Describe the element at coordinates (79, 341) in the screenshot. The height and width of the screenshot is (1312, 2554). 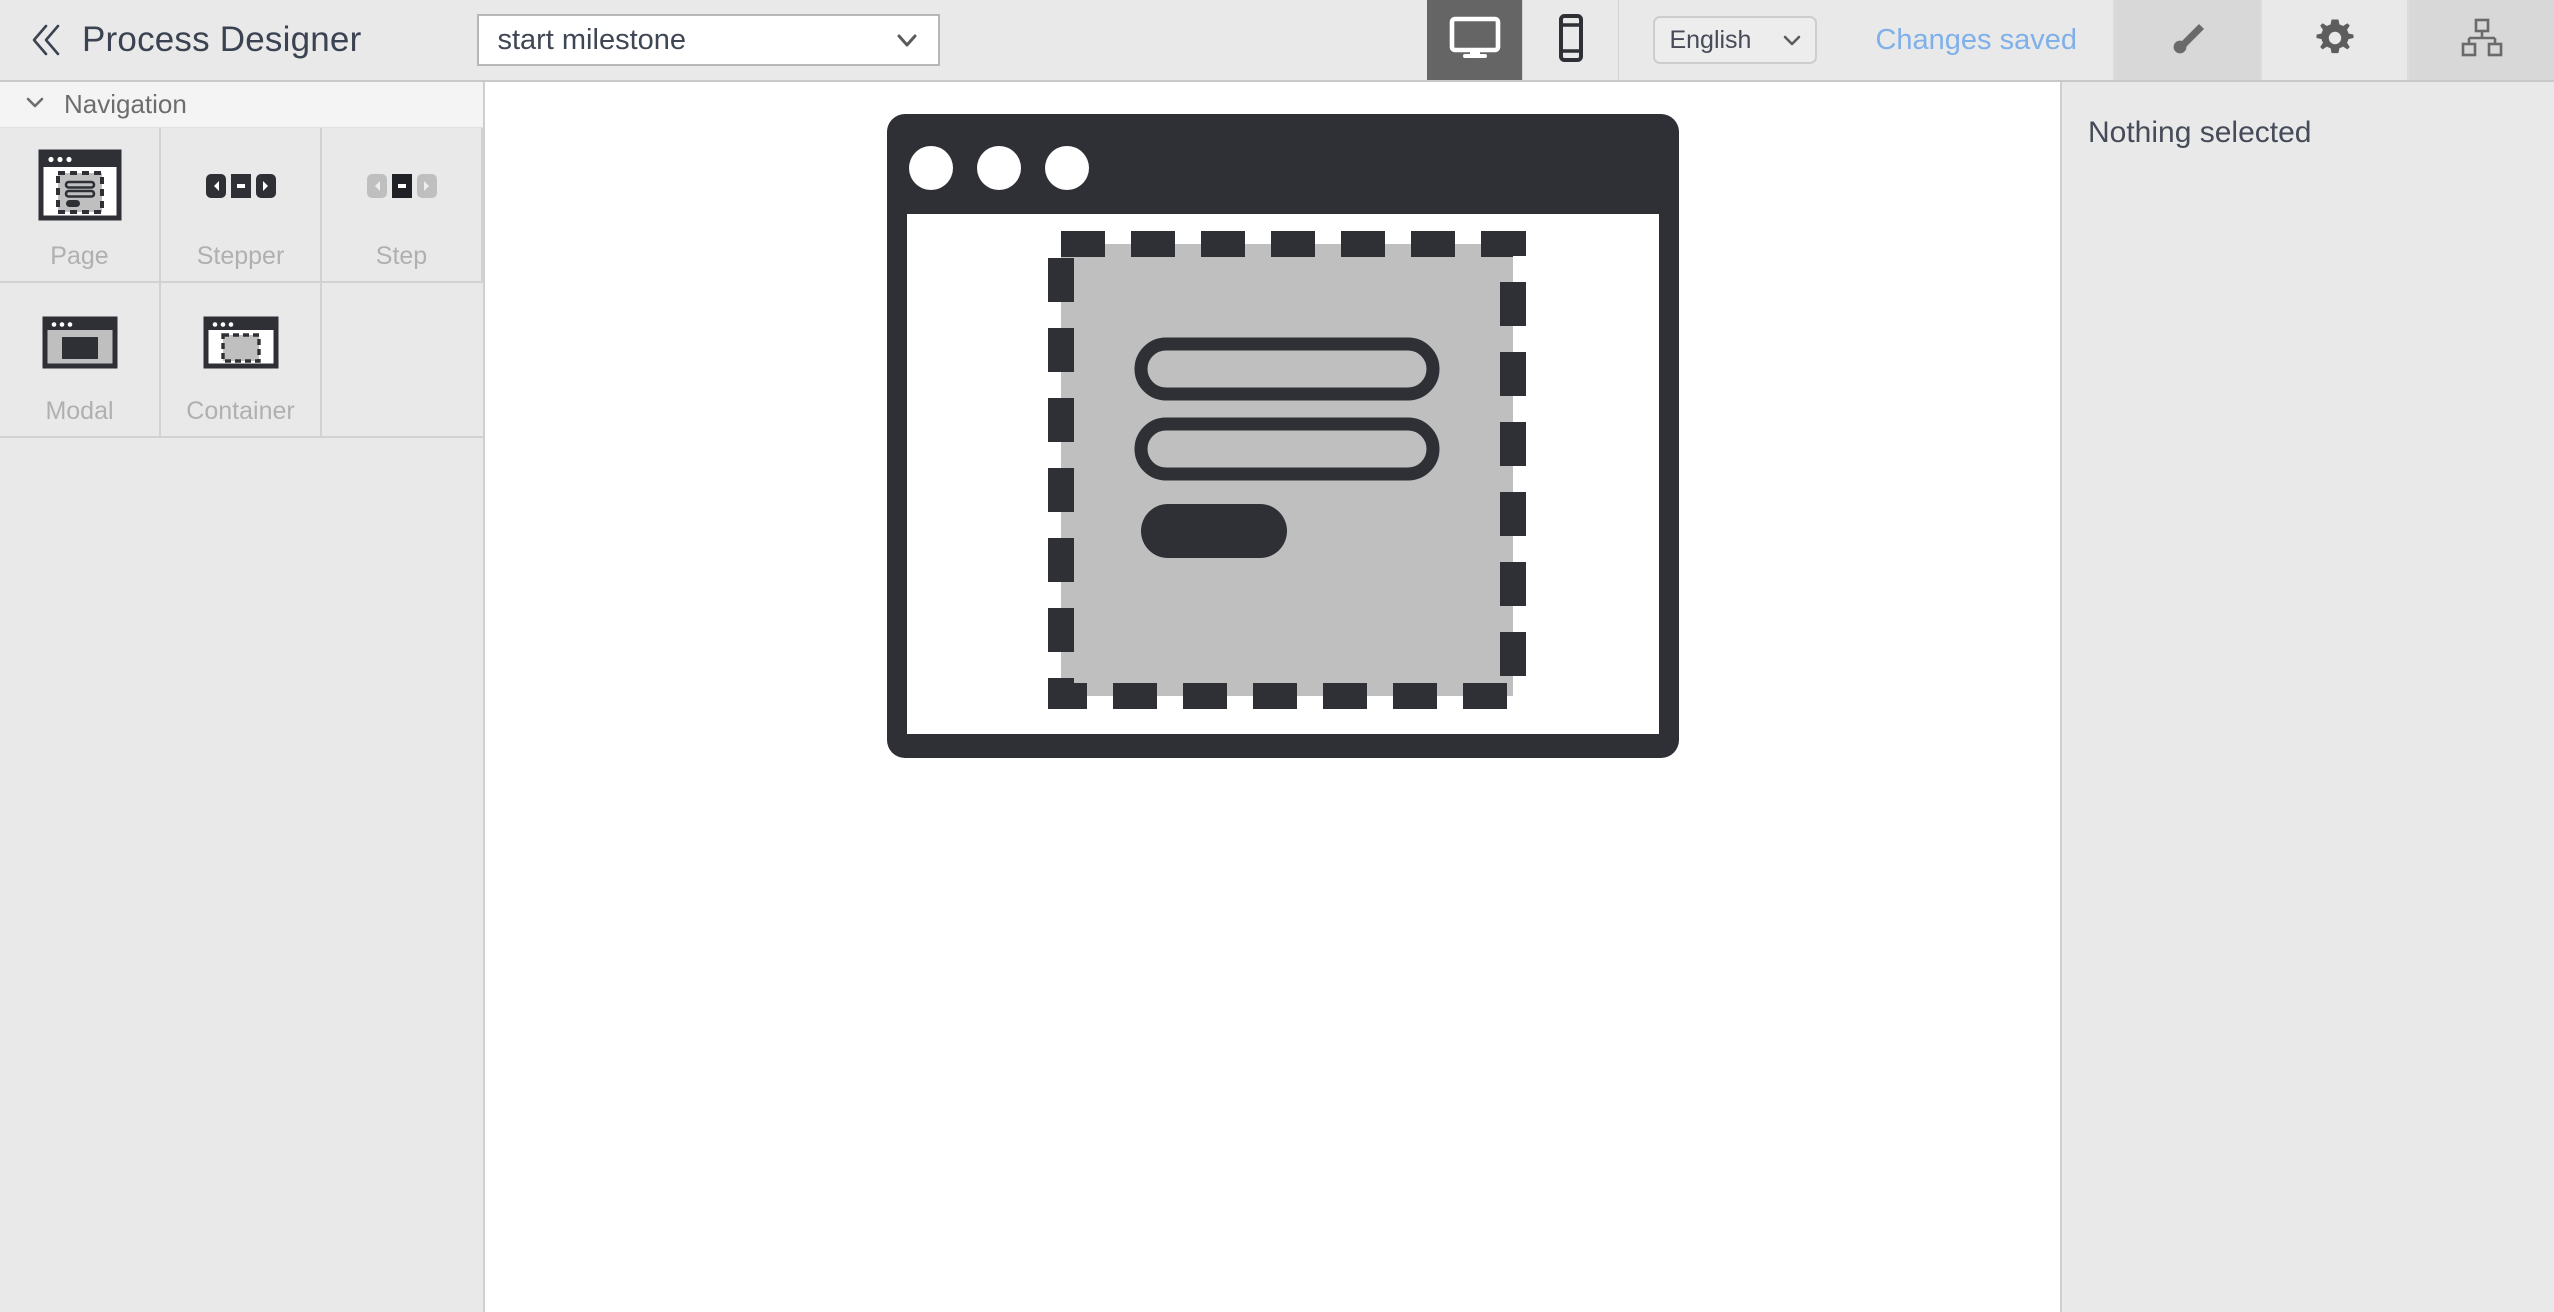
I see `modal-window-icon` at that location.